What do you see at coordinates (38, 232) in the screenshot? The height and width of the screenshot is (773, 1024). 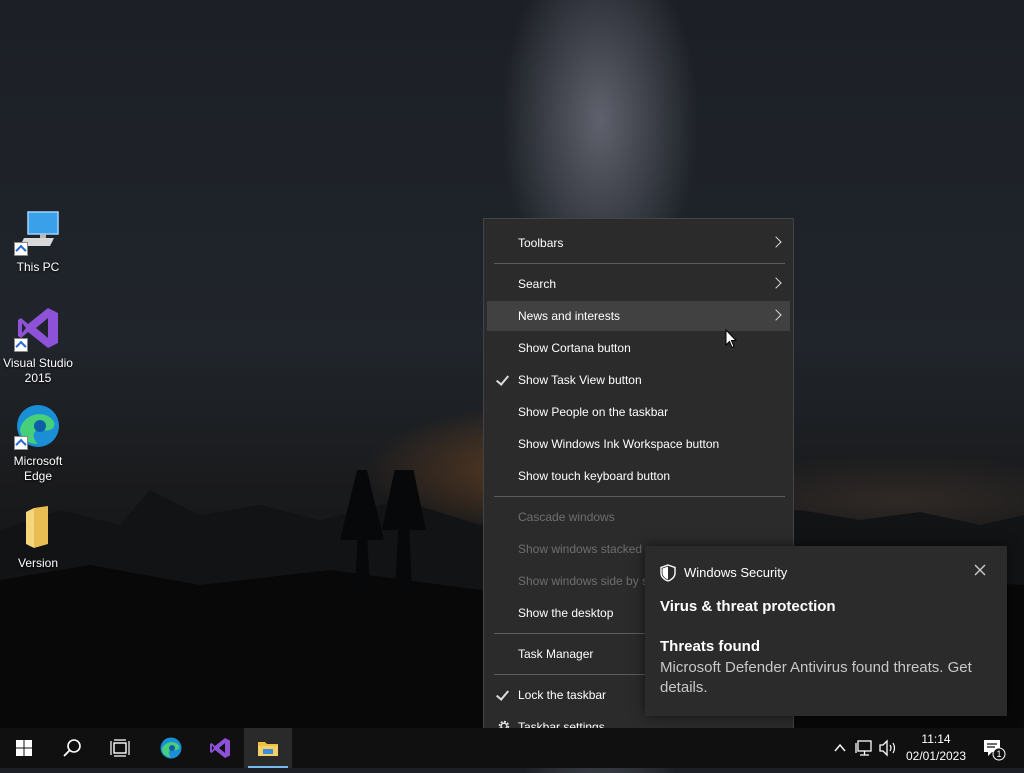 I see `computer-icon` at bounding box center [38, 232].